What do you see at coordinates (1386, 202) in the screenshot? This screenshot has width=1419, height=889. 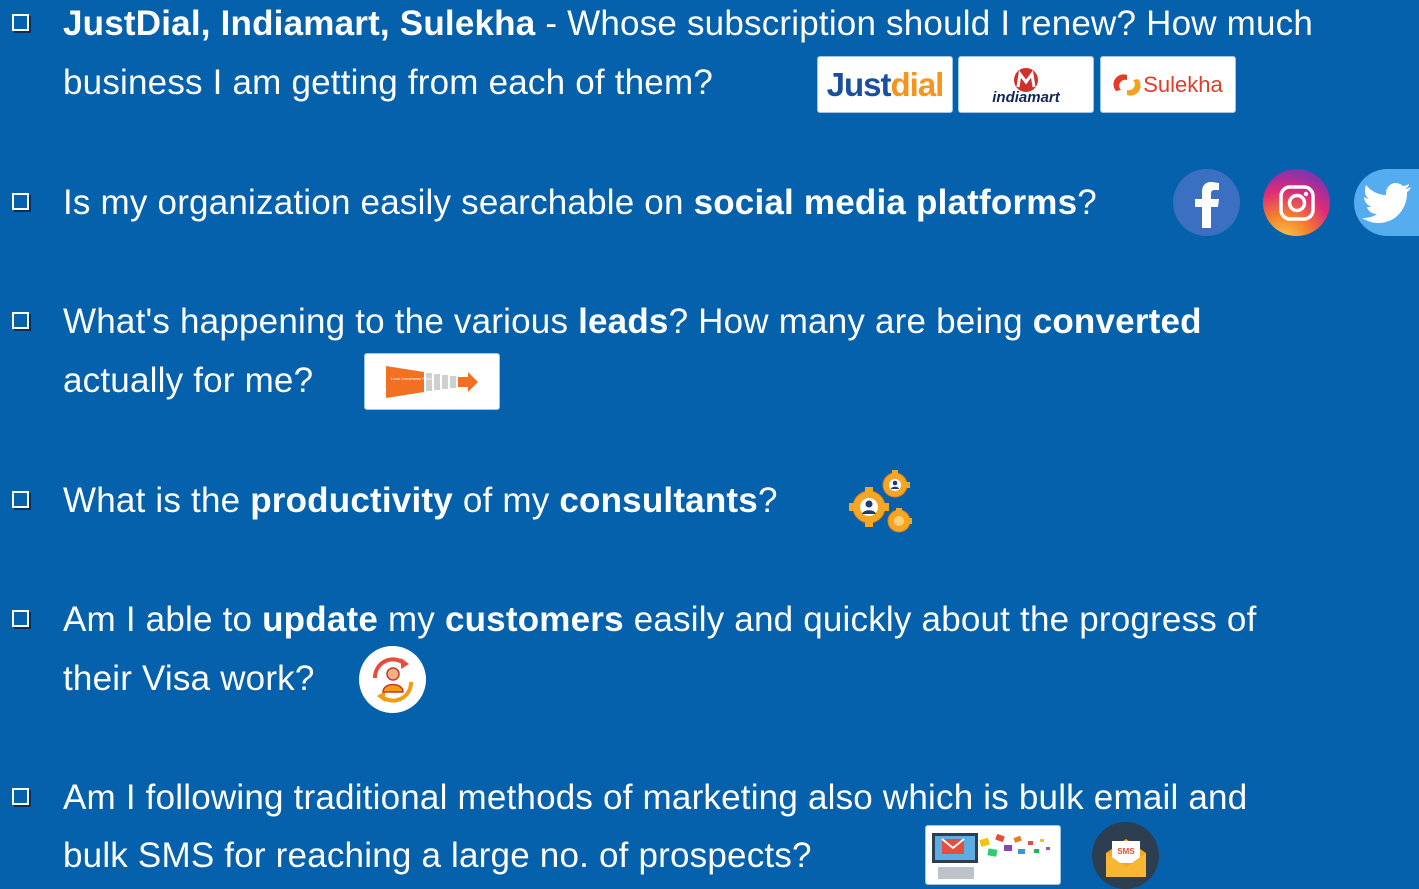 I see `twitter-icon` at bounding box center [1386, 202].